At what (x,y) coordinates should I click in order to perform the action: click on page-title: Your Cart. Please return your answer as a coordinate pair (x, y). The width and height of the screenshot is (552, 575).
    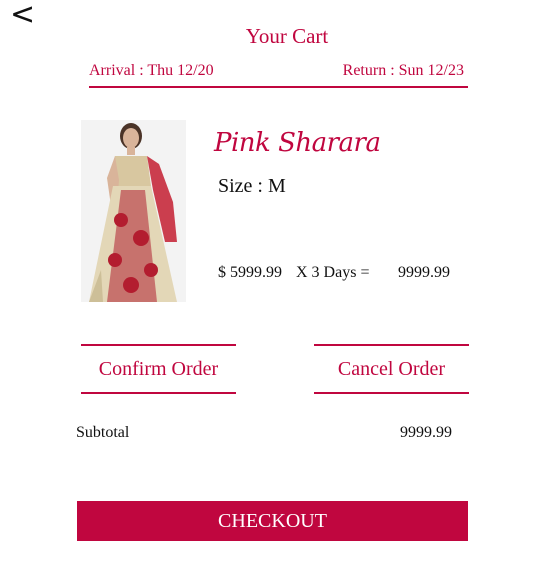
    Looking at the image, I should click on (287, 36).